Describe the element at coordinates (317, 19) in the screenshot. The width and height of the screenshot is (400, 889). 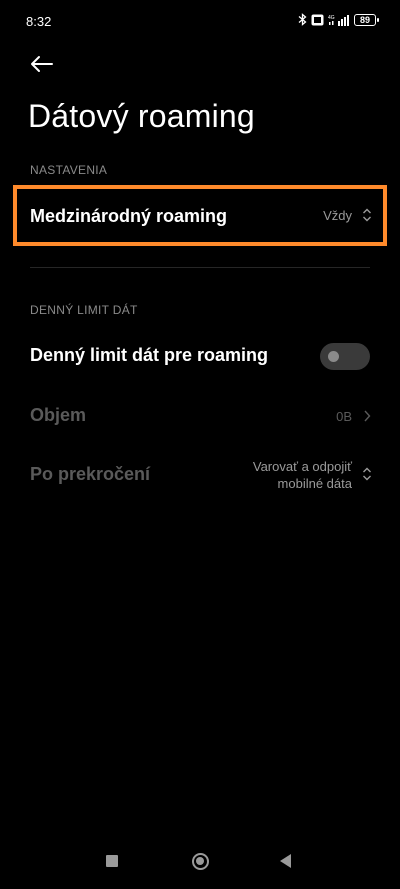
I see `nfc-icon` at that location.